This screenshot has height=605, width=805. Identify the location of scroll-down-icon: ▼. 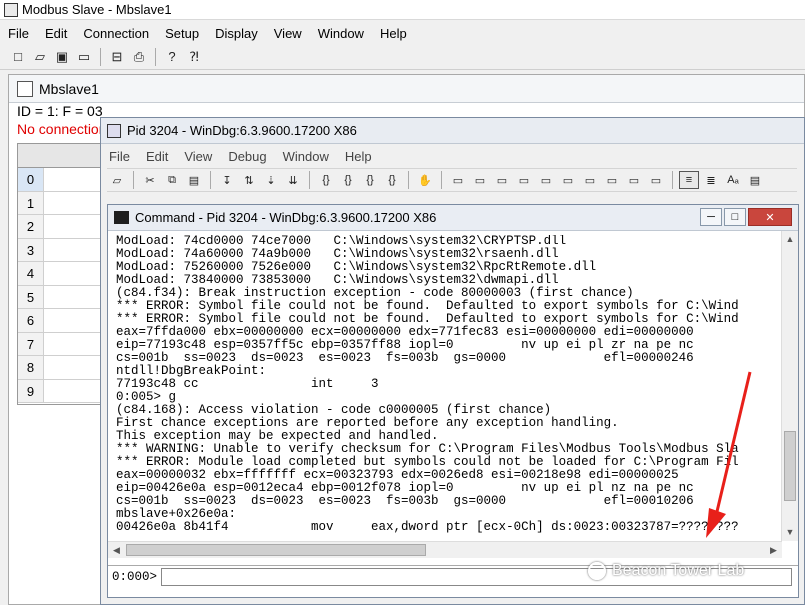
(790, 532).